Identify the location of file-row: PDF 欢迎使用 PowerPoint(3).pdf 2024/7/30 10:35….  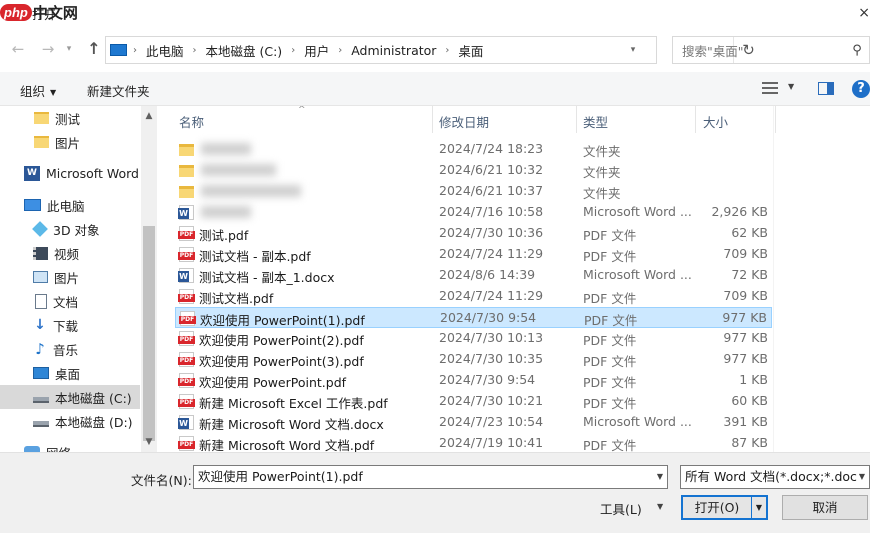
(473, 359).